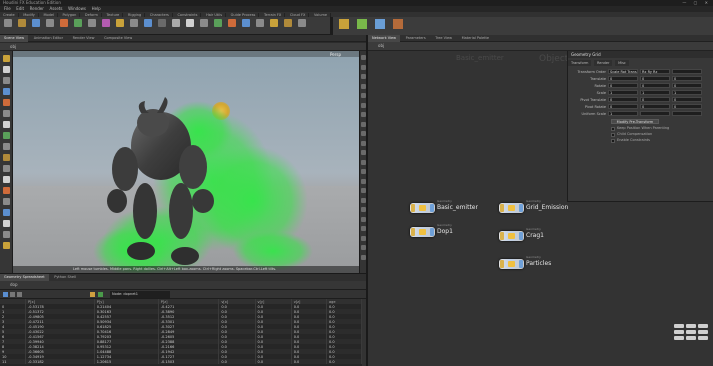  What do you see at coordinates (384, 38) in the screenshot?
I see `tab-network-view: Network View` at bounding box center [384, 38].